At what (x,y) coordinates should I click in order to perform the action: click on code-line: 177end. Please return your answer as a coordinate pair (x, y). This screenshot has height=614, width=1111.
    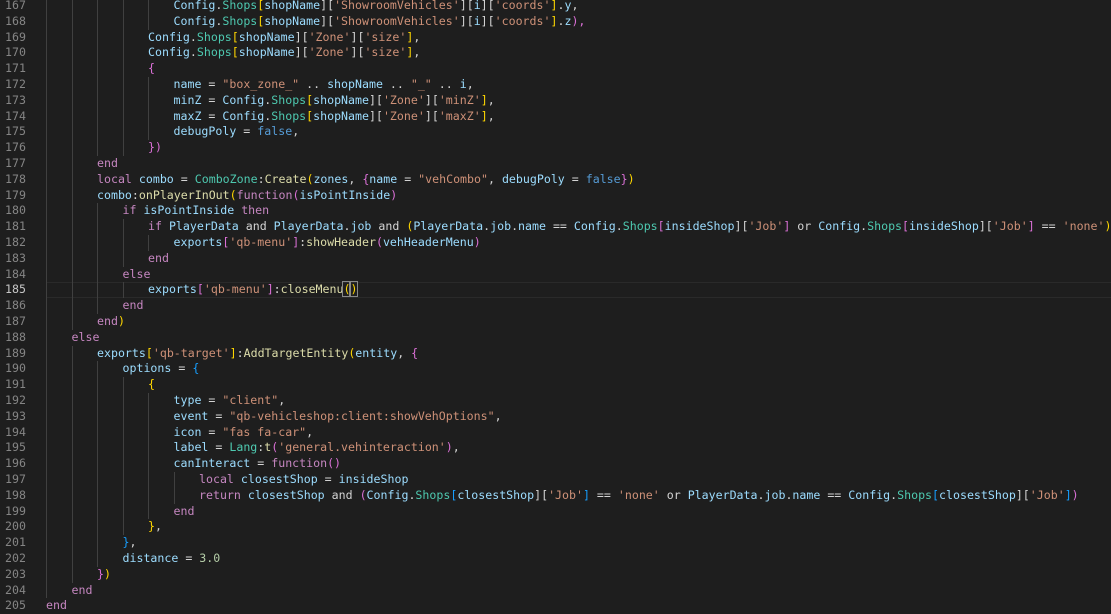
    Looking at the image, I should click on (555, 164).